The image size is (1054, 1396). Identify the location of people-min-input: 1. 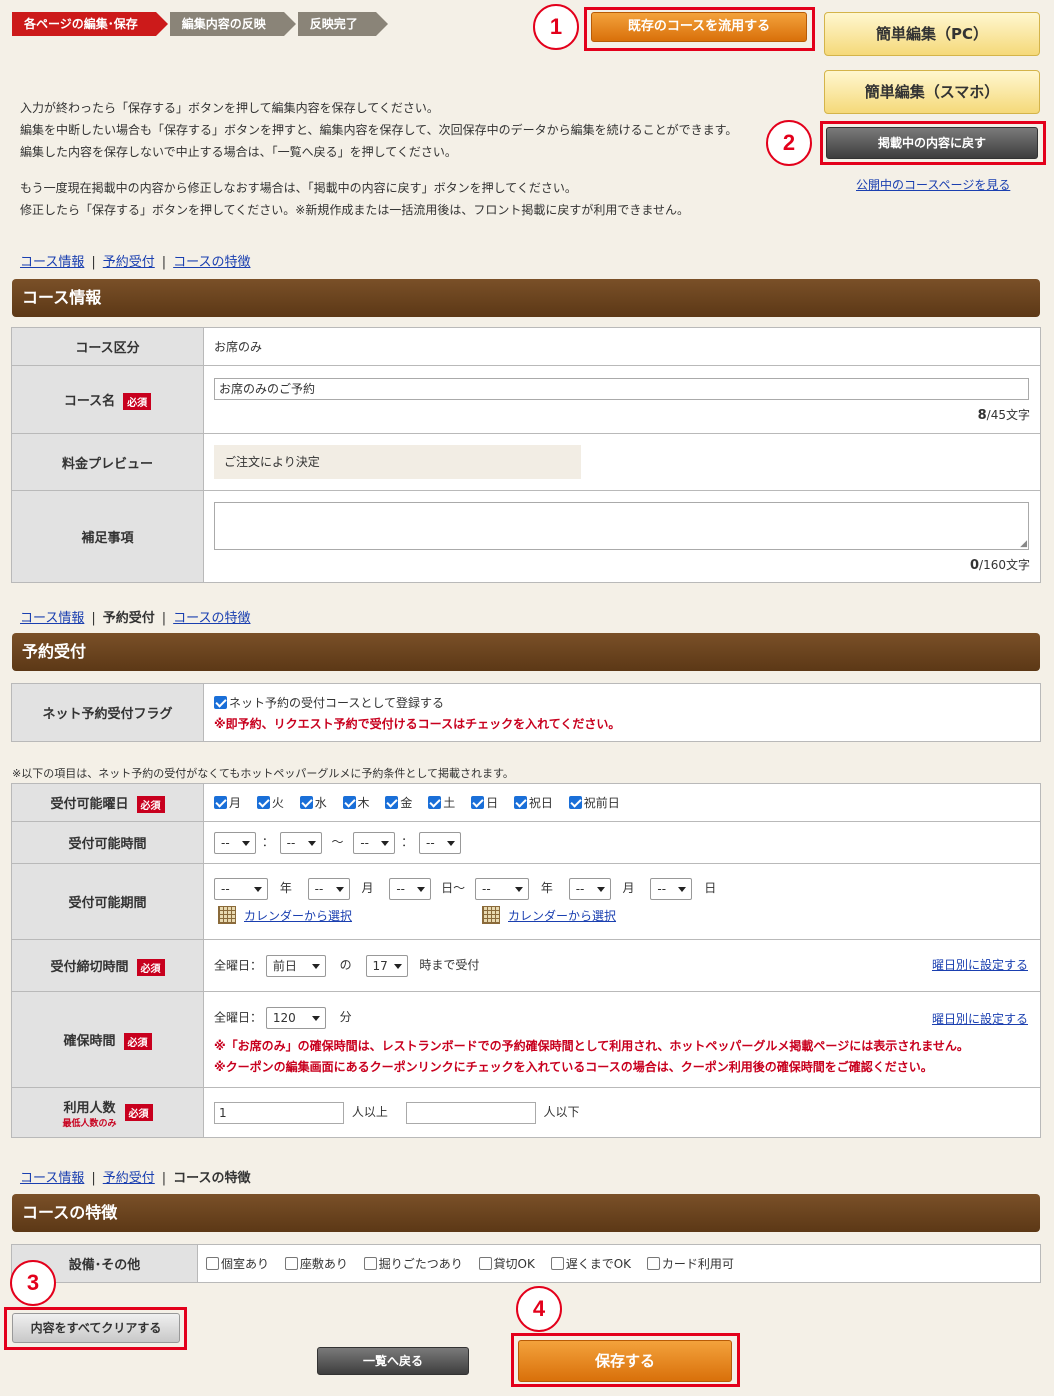
(279, 1112).